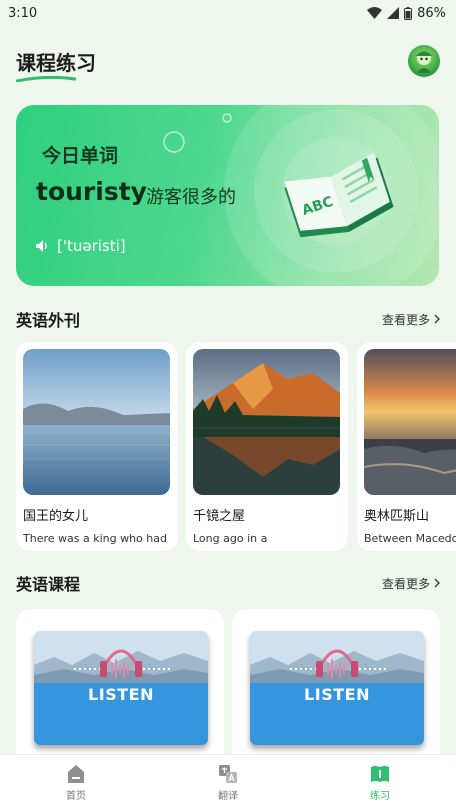 The width and height of the screenshot is (456, 811). What do you see at coordinates (228, 774) in the screenshot?
I see `translate-icon` at bounding box center [228, 774].